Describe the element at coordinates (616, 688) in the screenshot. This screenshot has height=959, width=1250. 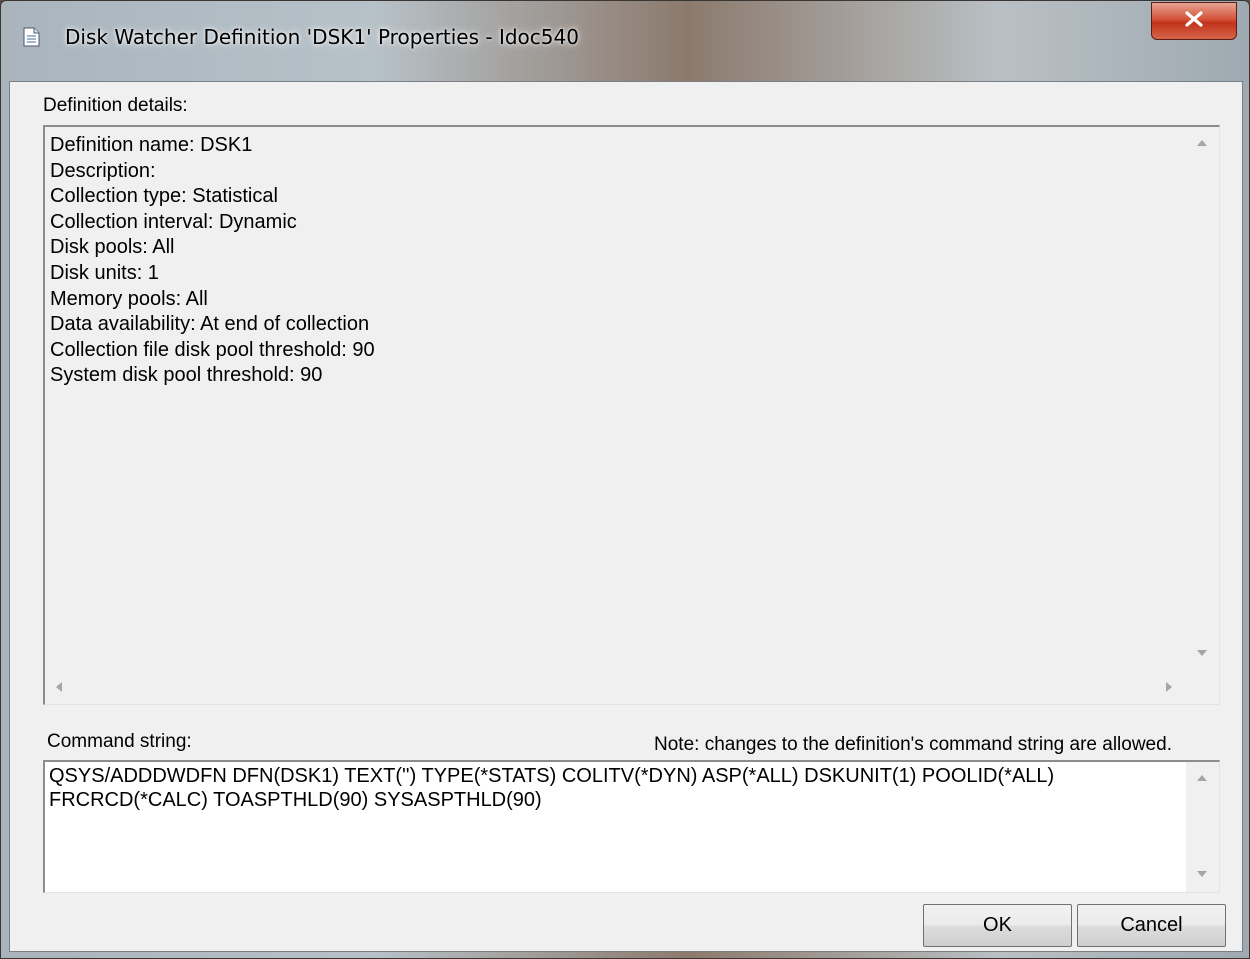
I see `details-horizontal-scrollbar` at that location.